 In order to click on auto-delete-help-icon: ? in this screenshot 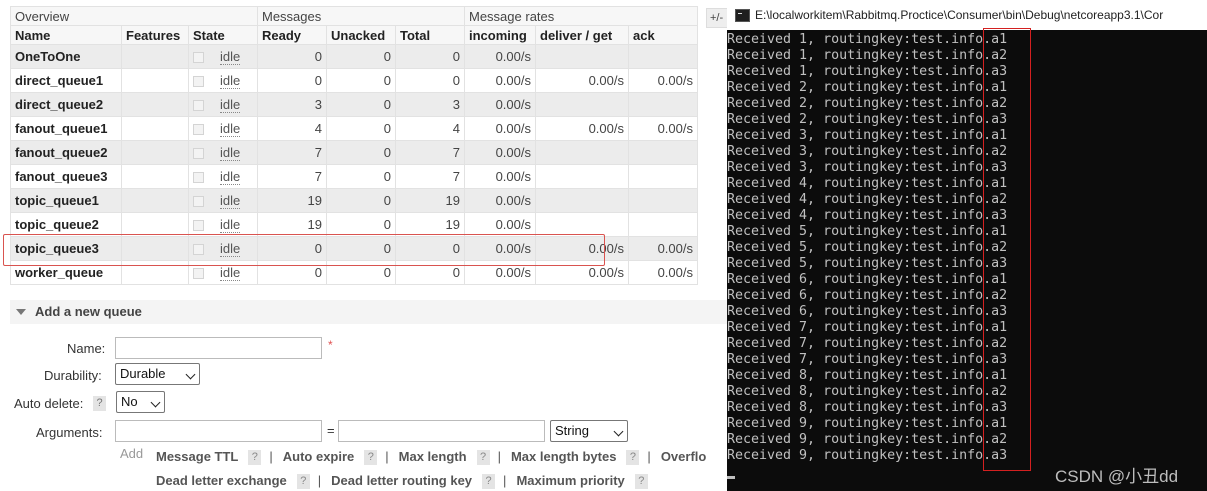, I will do `click(99, 403)`.